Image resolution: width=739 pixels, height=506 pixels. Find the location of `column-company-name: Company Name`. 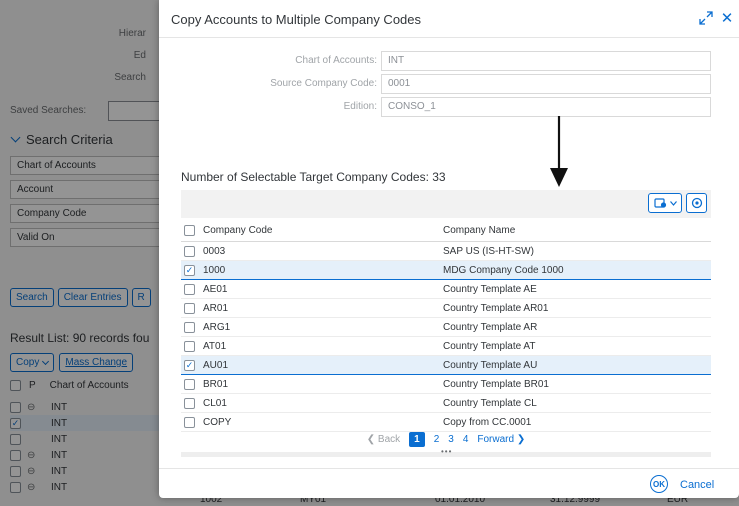

column-company-name: Company Name is located at coordinates (479, 230).